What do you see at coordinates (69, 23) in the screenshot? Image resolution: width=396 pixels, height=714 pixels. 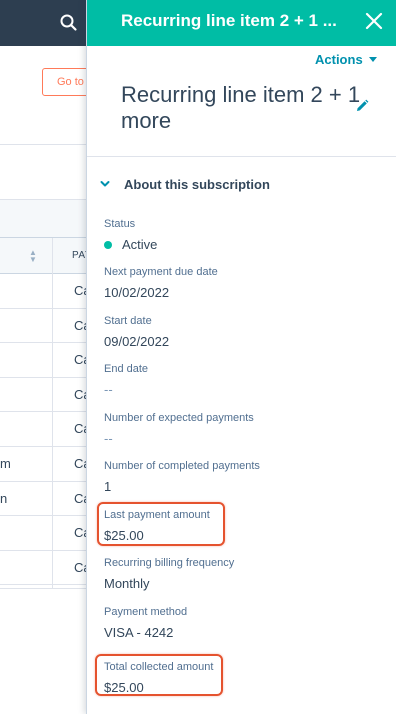 I see `search-icon` at bounding box center [69, 23].